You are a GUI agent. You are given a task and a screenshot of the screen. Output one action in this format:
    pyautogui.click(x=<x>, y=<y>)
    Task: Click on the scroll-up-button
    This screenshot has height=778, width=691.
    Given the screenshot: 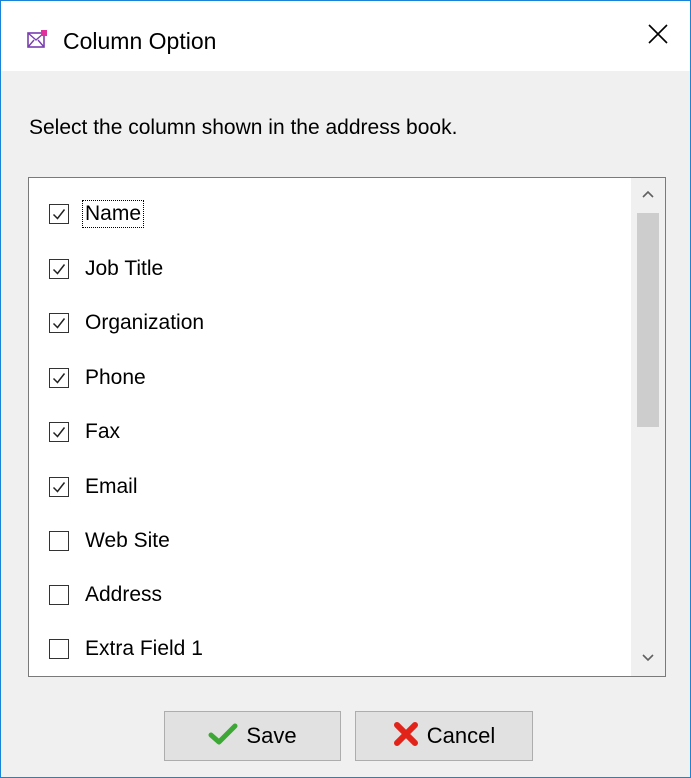 What is the action you would take?
    pyautogui.click(x=648, y=195)
    